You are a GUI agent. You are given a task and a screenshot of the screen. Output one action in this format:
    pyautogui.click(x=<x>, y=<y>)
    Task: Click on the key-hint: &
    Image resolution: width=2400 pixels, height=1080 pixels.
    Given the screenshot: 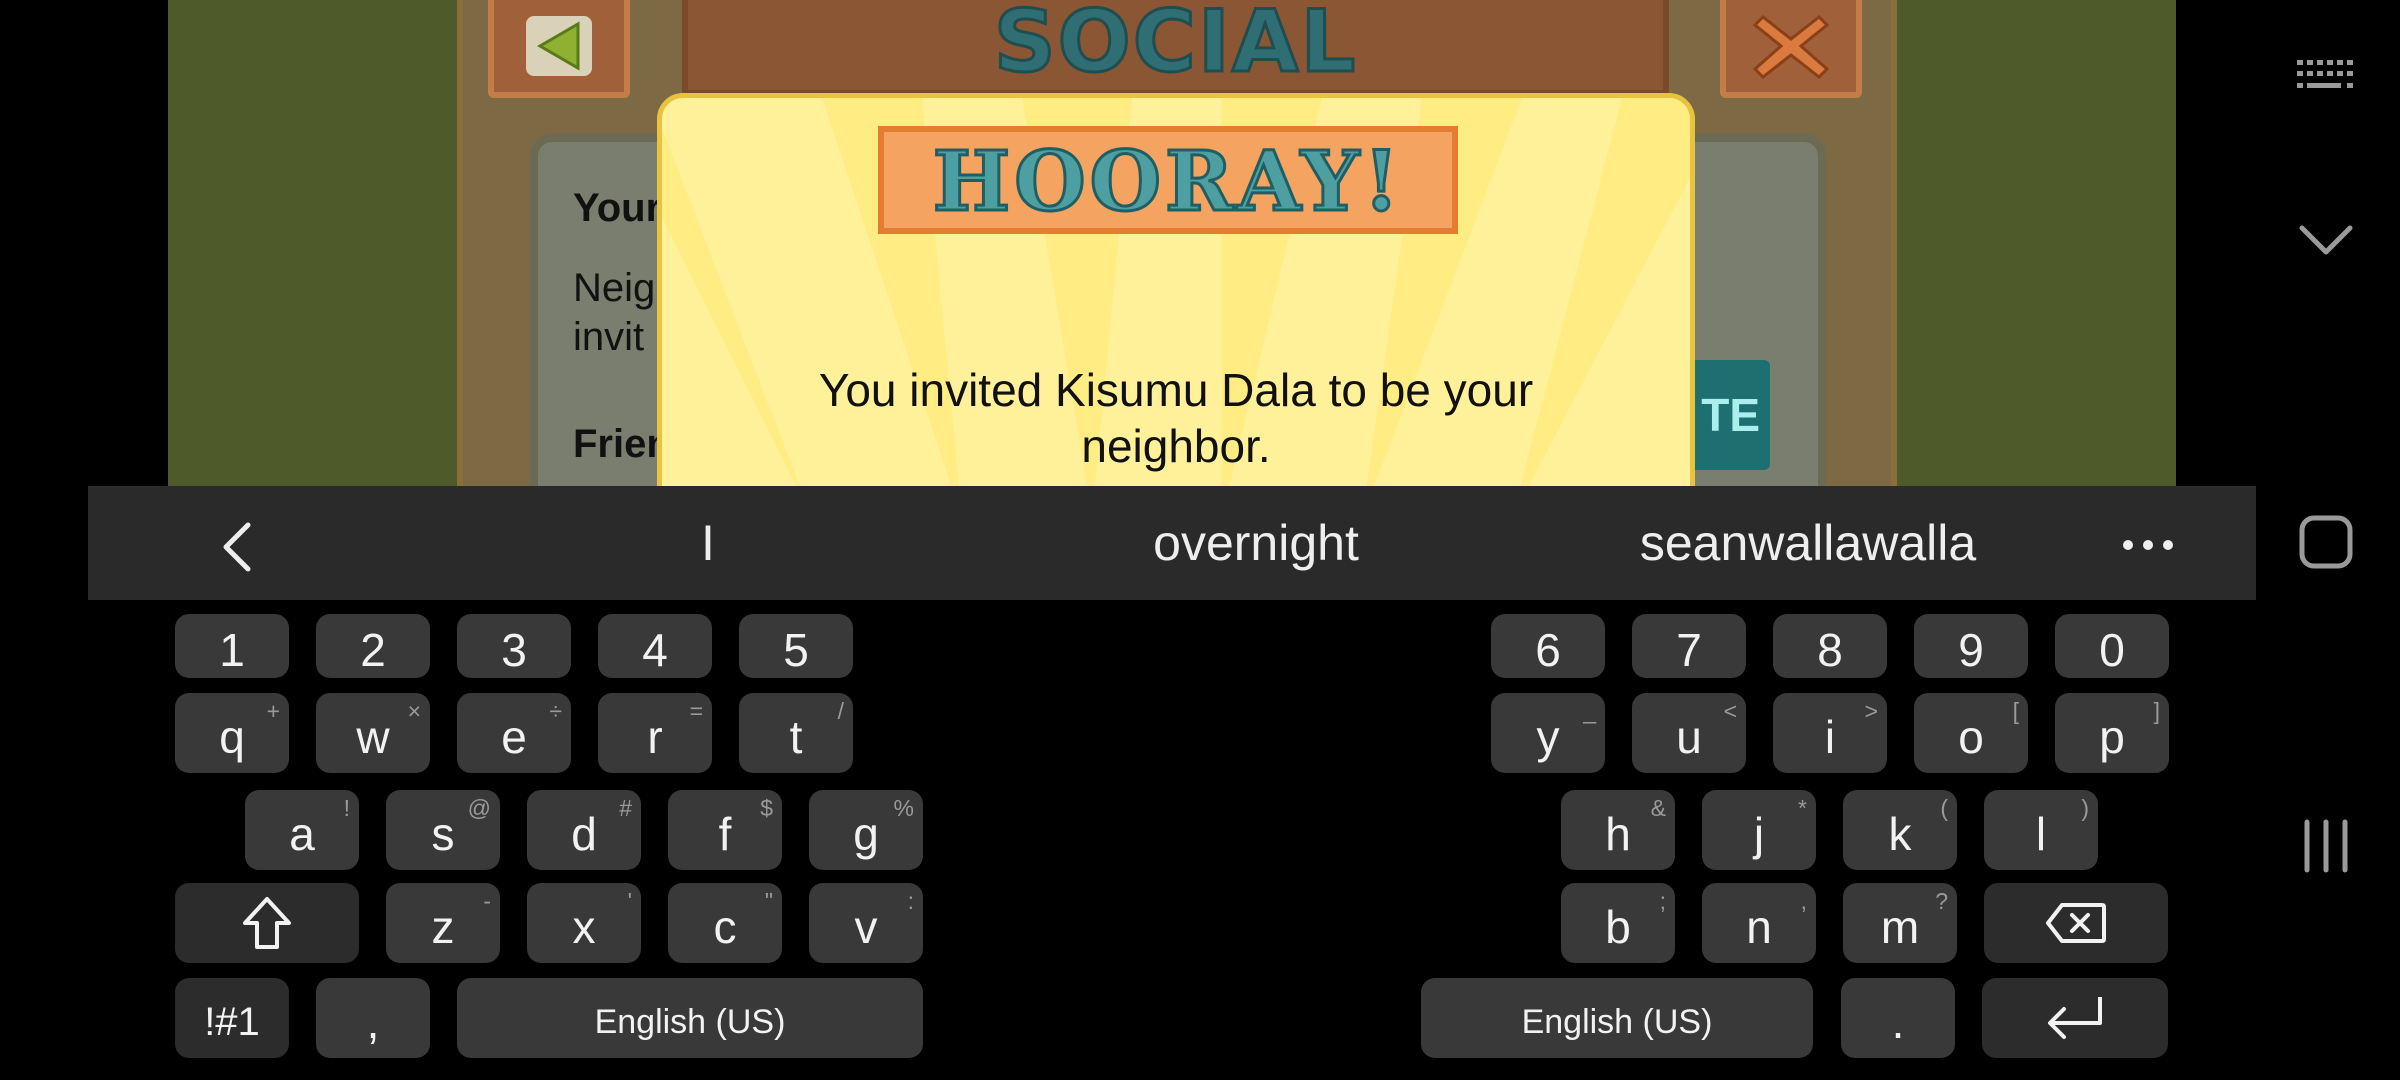 What is the action you would take?
    pyautogui.click(x=1658, y=808)
    